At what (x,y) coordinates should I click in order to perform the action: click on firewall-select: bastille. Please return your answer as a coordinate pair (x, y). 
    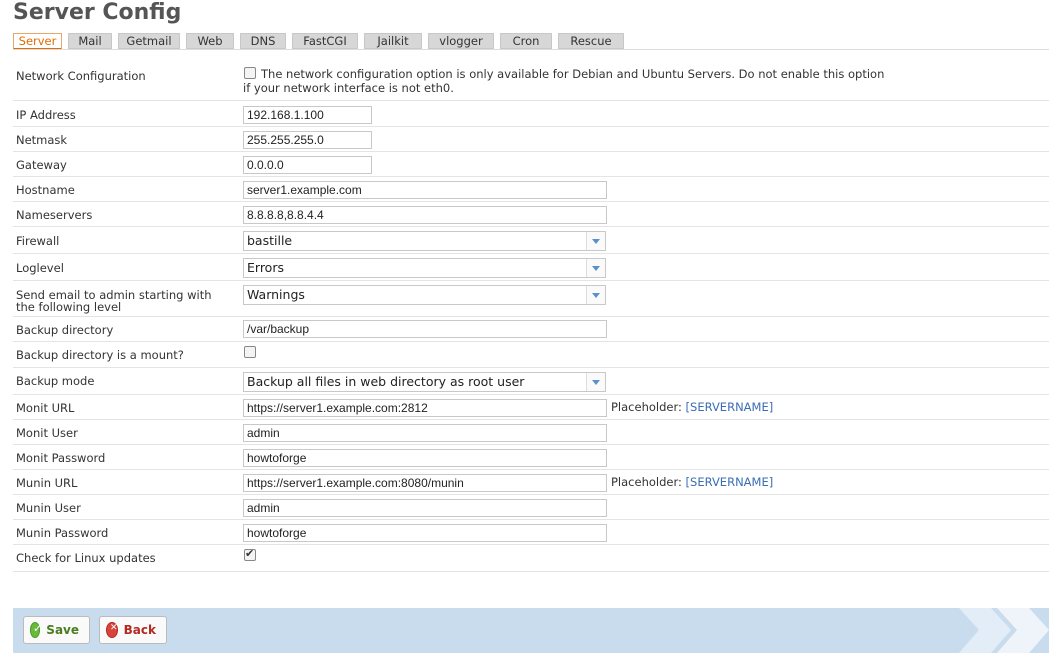
    Looking at the image, I should click on (424, 241).